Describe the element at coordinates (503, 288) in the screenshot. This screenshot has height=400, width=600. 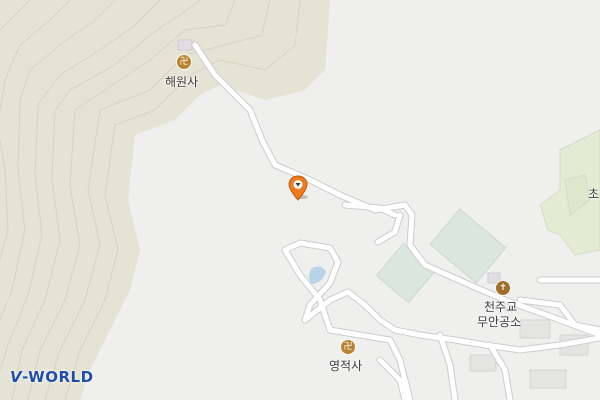
I see `catholic-church-icon: ✝` at that location.